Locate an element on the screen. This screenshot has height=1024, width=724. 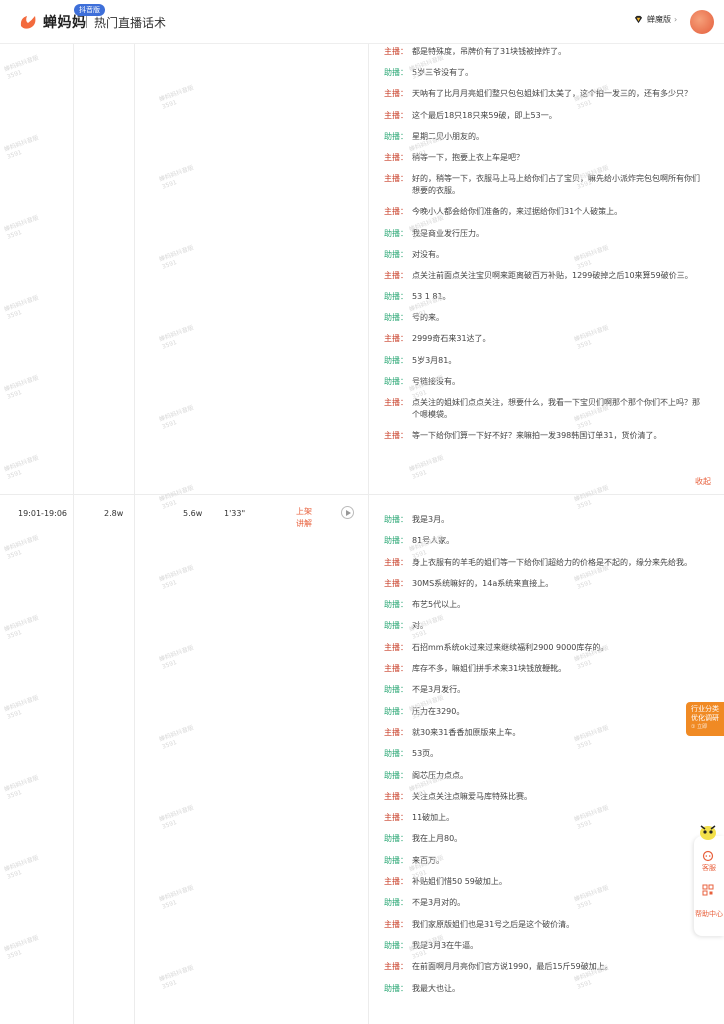
script-line: 主播： 在前面啊月月亮你们官方说1990，最后15斤59破加上。 is located at coordinates (543, 967).